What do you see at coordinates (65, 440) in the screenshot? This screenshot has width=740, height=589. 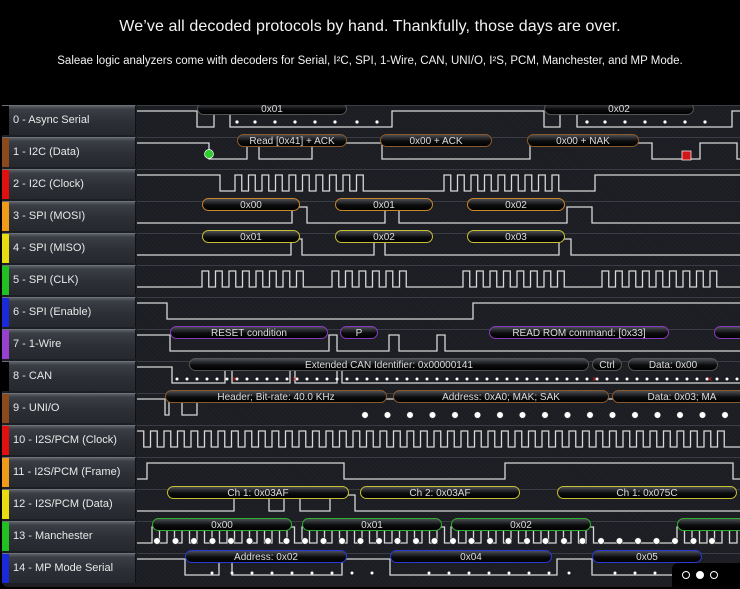 I see `channel-name: 10 - I2S/PCM (Clock)` at bounding box center [65, 440].